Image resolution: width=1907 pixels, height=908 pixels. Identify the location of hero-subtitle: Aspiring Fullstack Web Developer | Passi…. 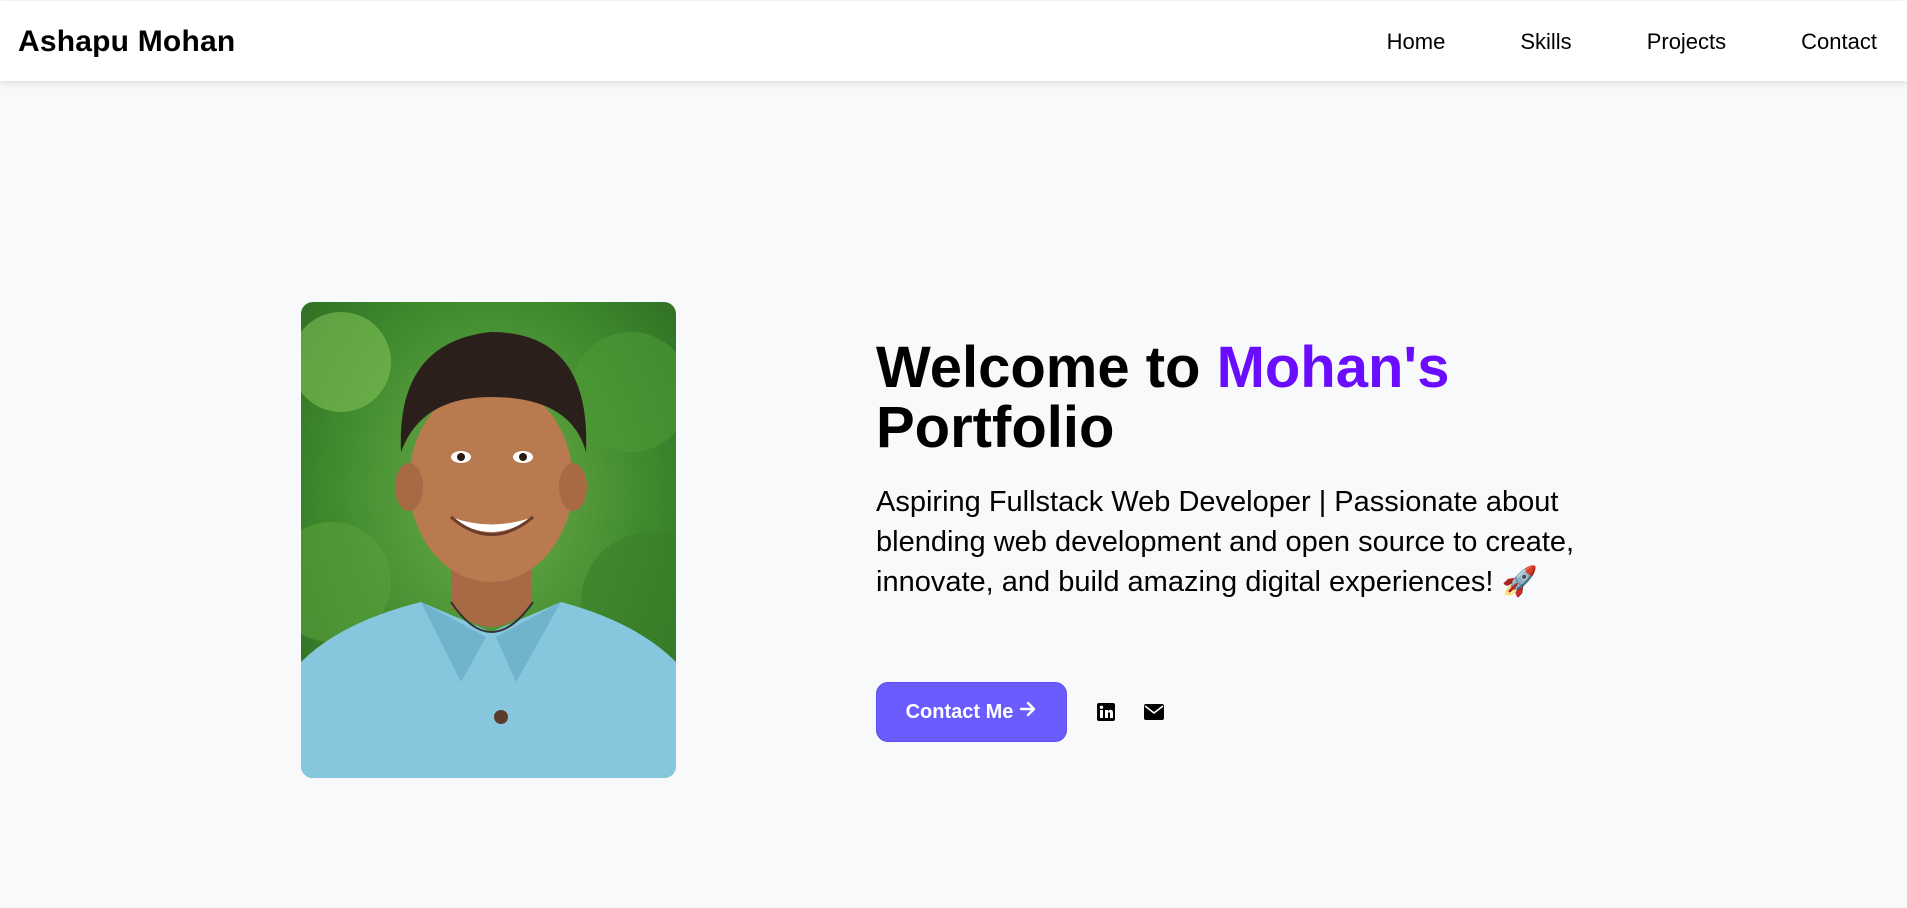
(1225, 542).